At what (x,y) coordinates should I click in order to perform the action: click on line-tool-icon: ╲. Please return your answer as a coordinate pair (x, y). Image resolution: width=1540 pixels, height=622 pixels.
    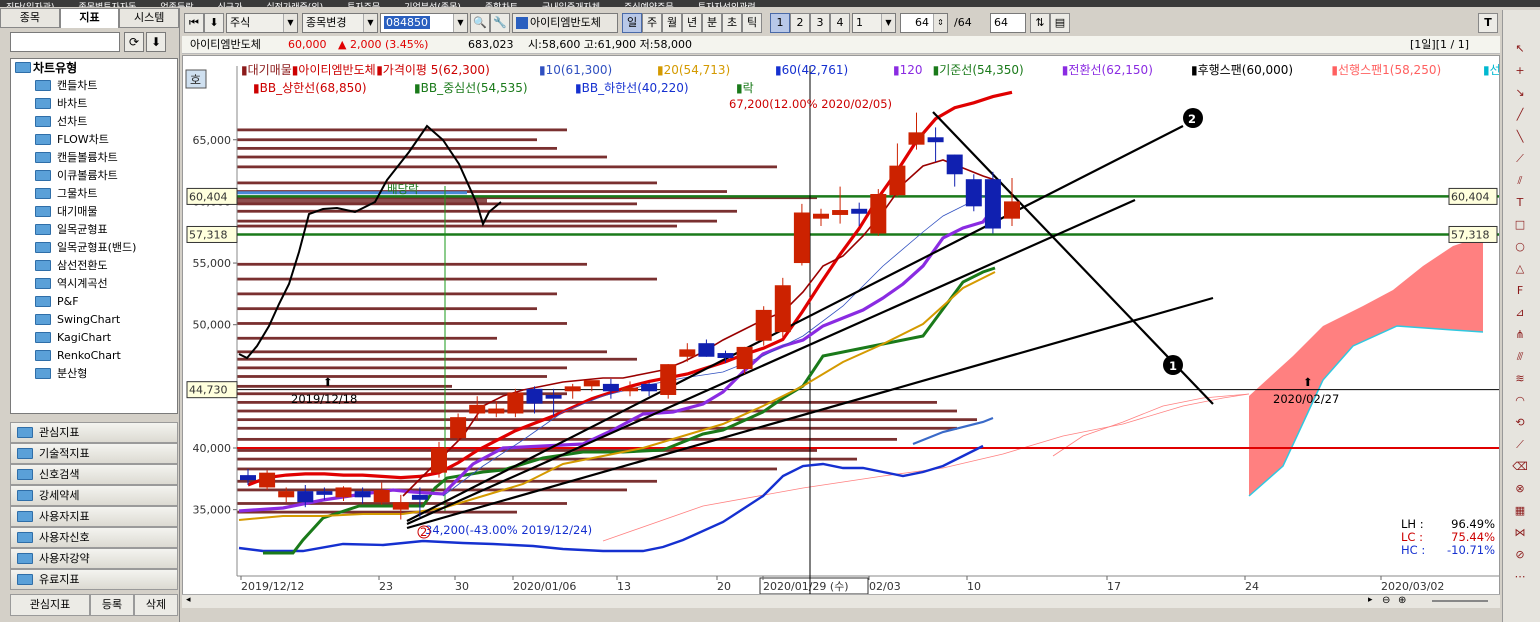
    Looking at the image, I should click on (1520, 137).